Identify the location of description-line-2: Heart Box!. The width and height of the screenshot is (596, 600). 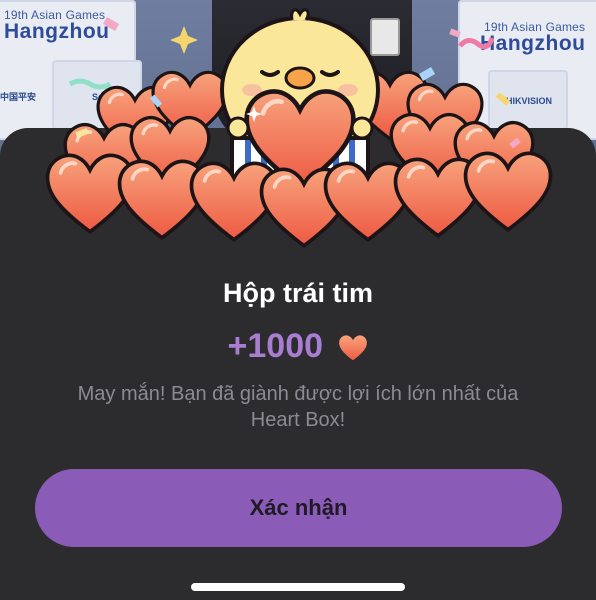
(298, 420).